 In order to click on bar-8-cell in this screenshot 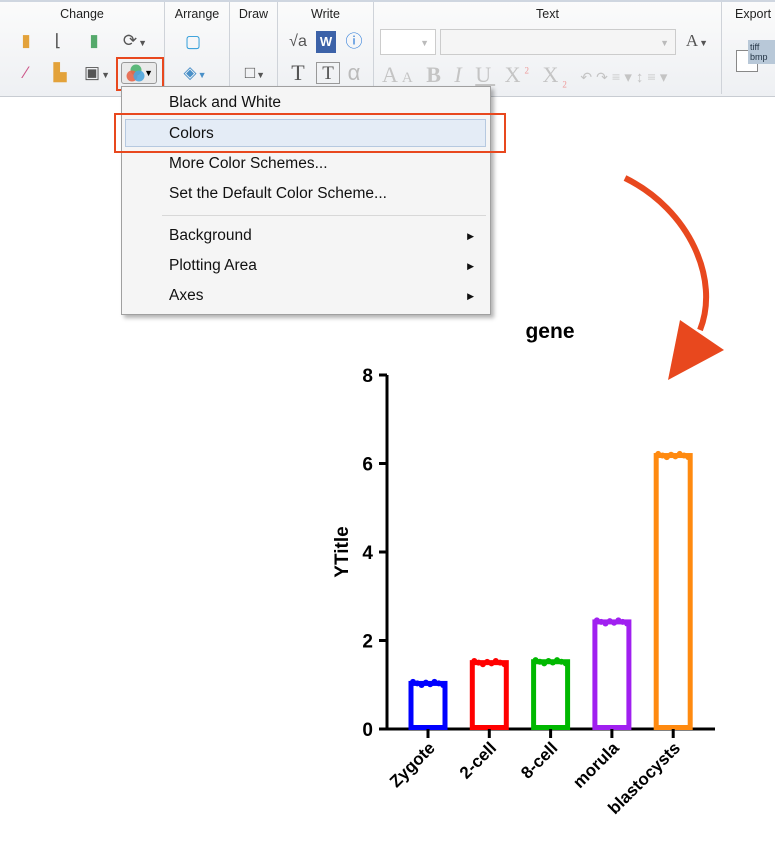, I will do `click(551, 694)`.